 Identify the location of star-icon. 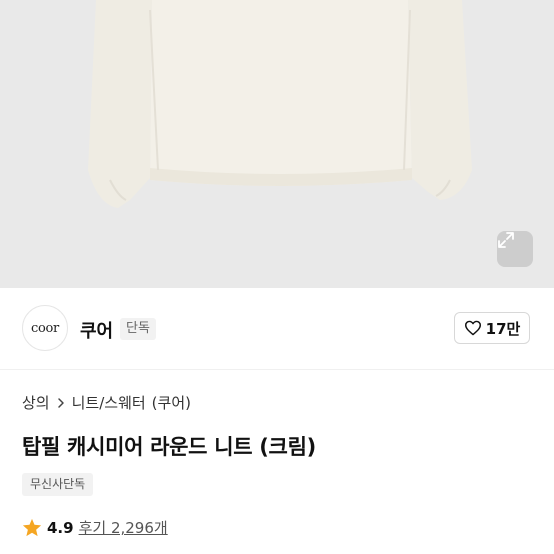
(32, 527).